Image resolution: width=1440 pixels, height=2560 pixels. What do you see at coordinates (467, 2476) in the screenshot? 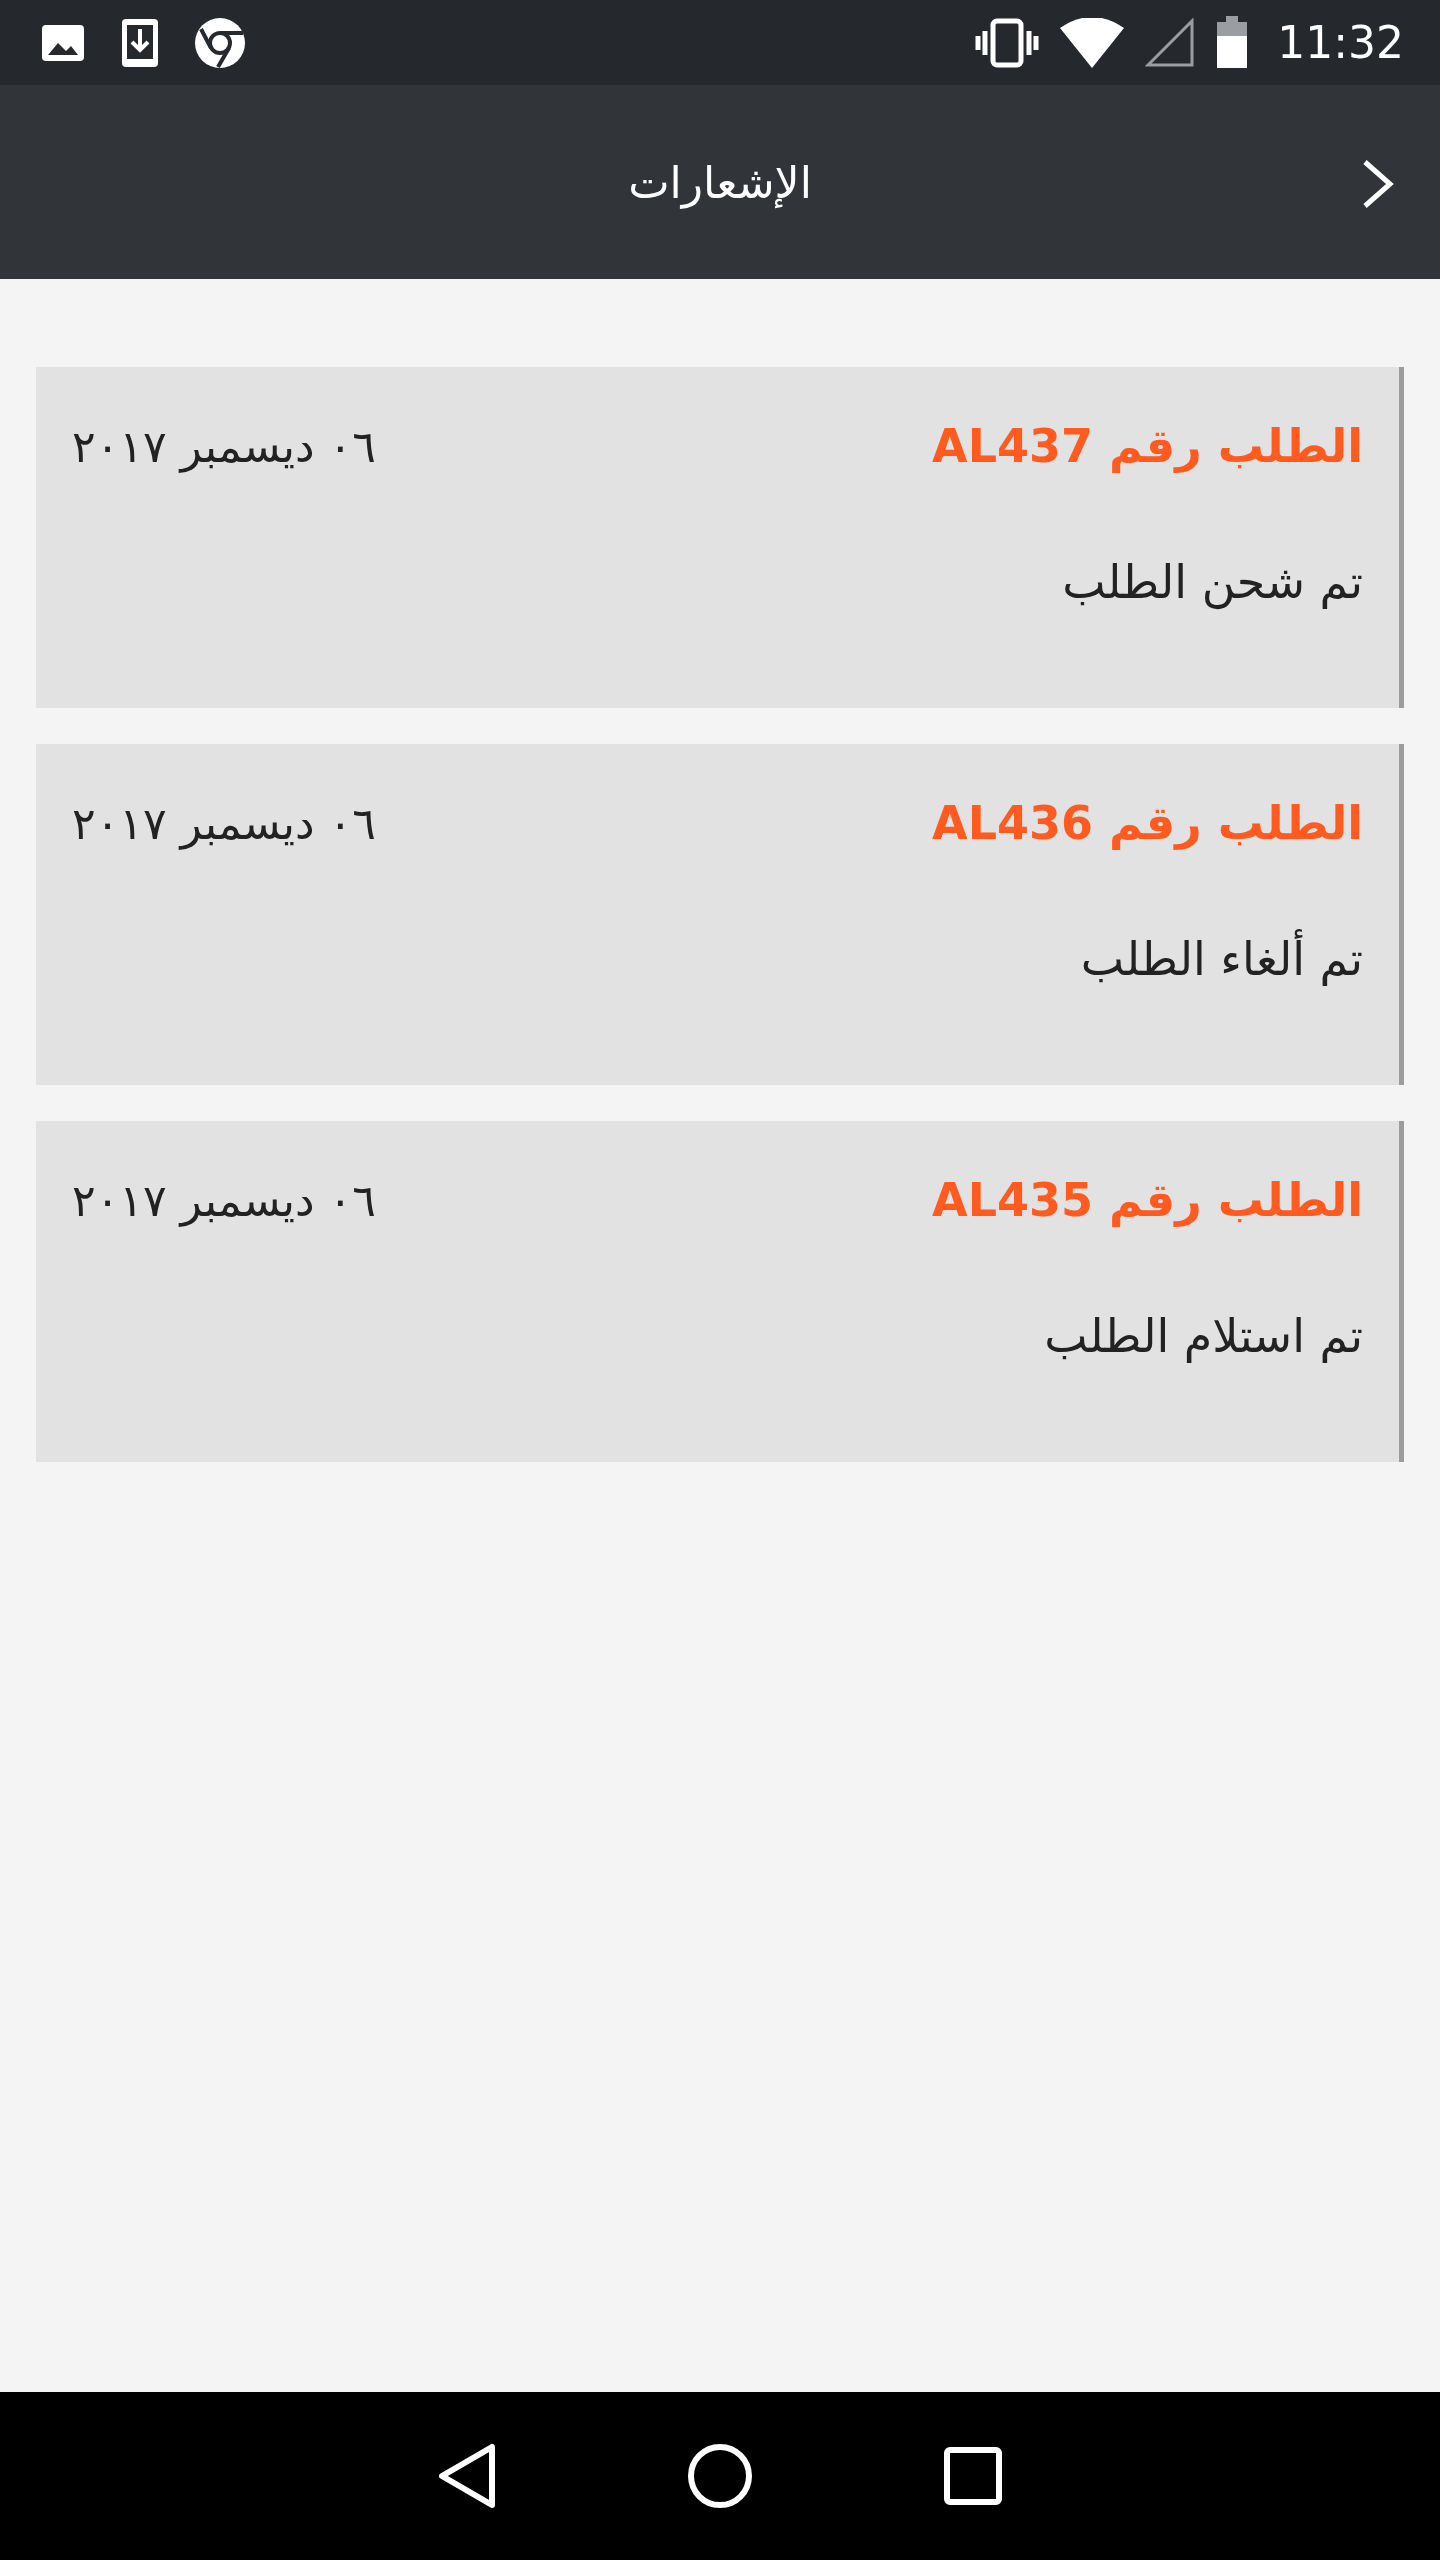
I see `back-icon` at bounding box center [467, 2476].